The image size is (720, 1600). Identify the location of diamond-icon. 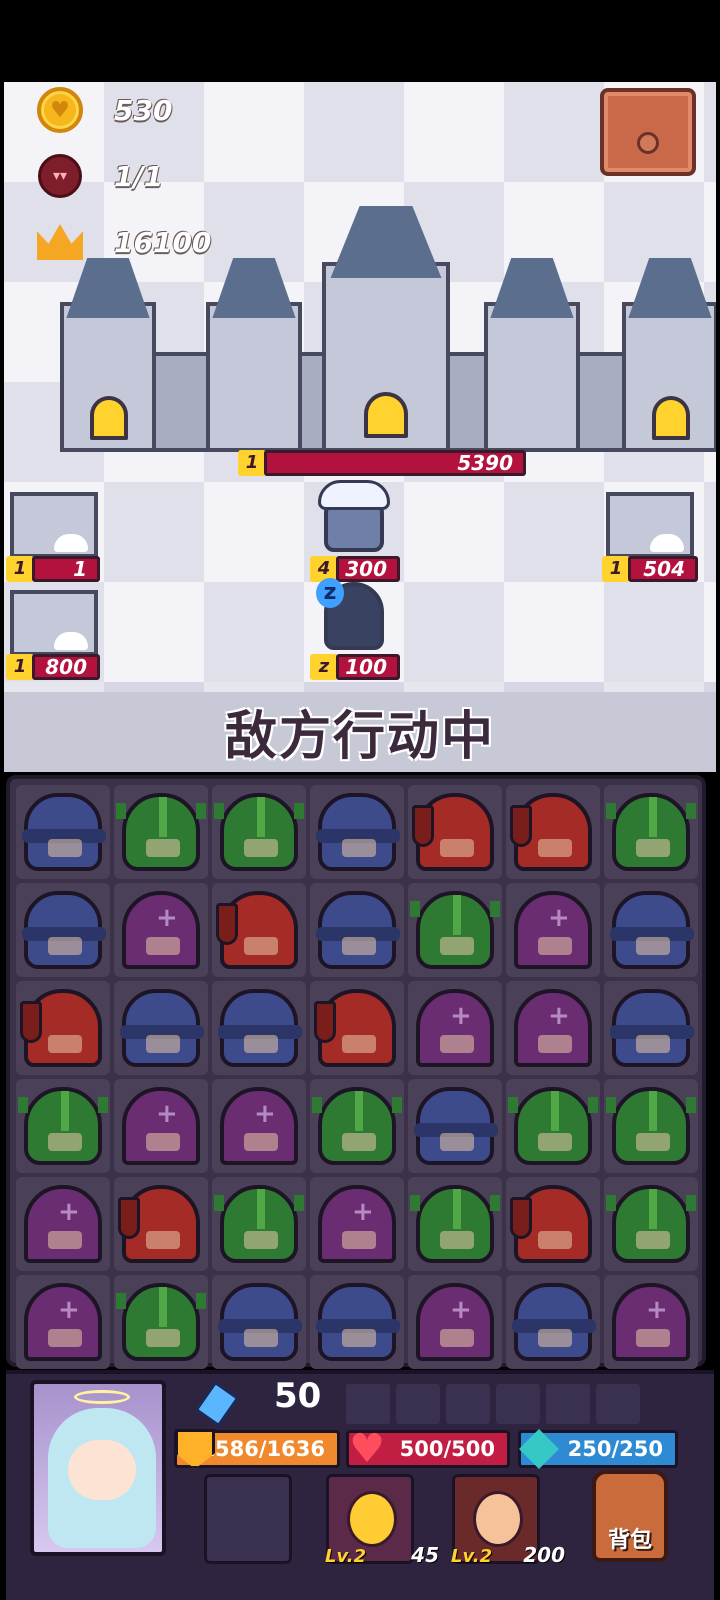
(539, 1449).